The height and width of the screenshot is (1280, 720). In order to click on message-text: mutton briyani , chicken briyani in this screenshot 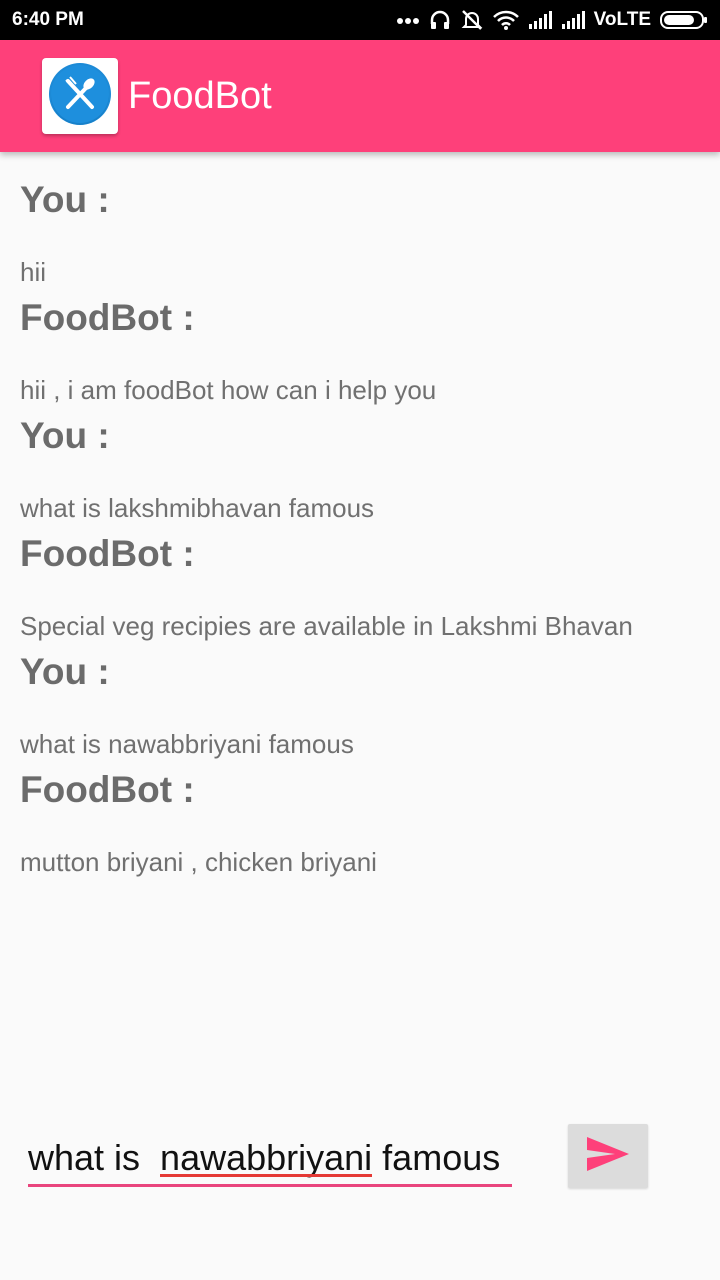, I will do `click(198, 862)`.